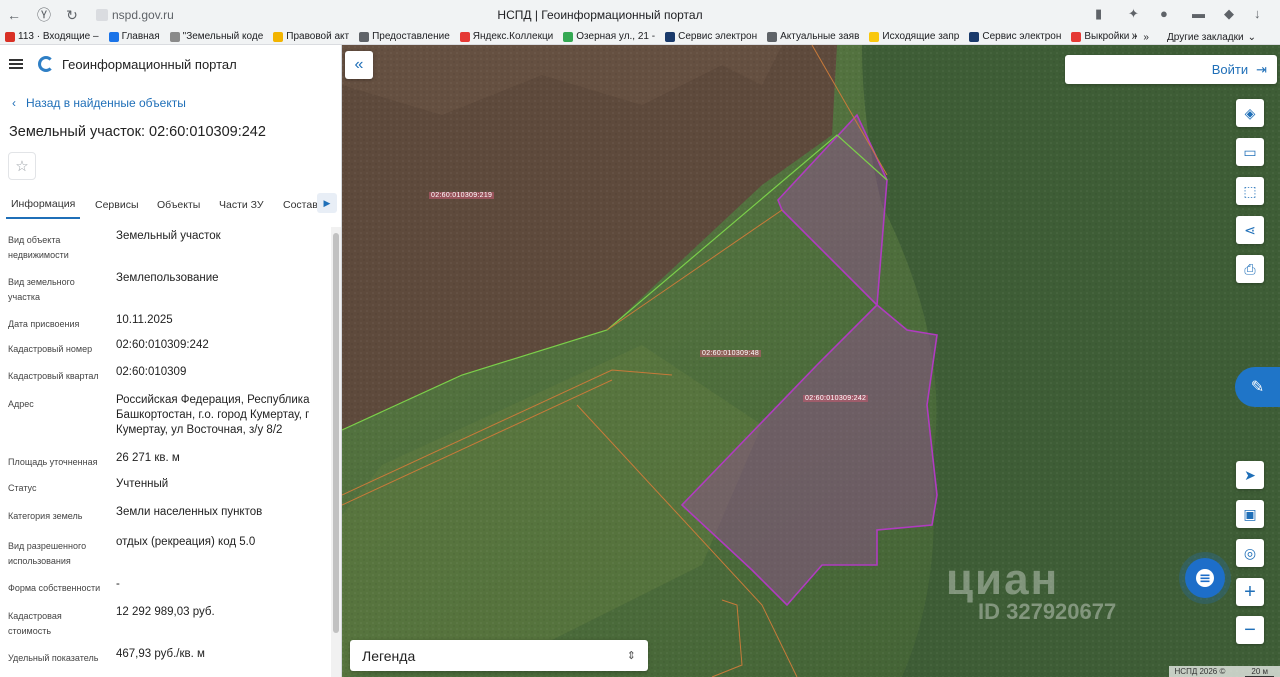 The height and width of the screenshot is (677, 1280). I want to click on info-label: Адрес, so click(21, 404).